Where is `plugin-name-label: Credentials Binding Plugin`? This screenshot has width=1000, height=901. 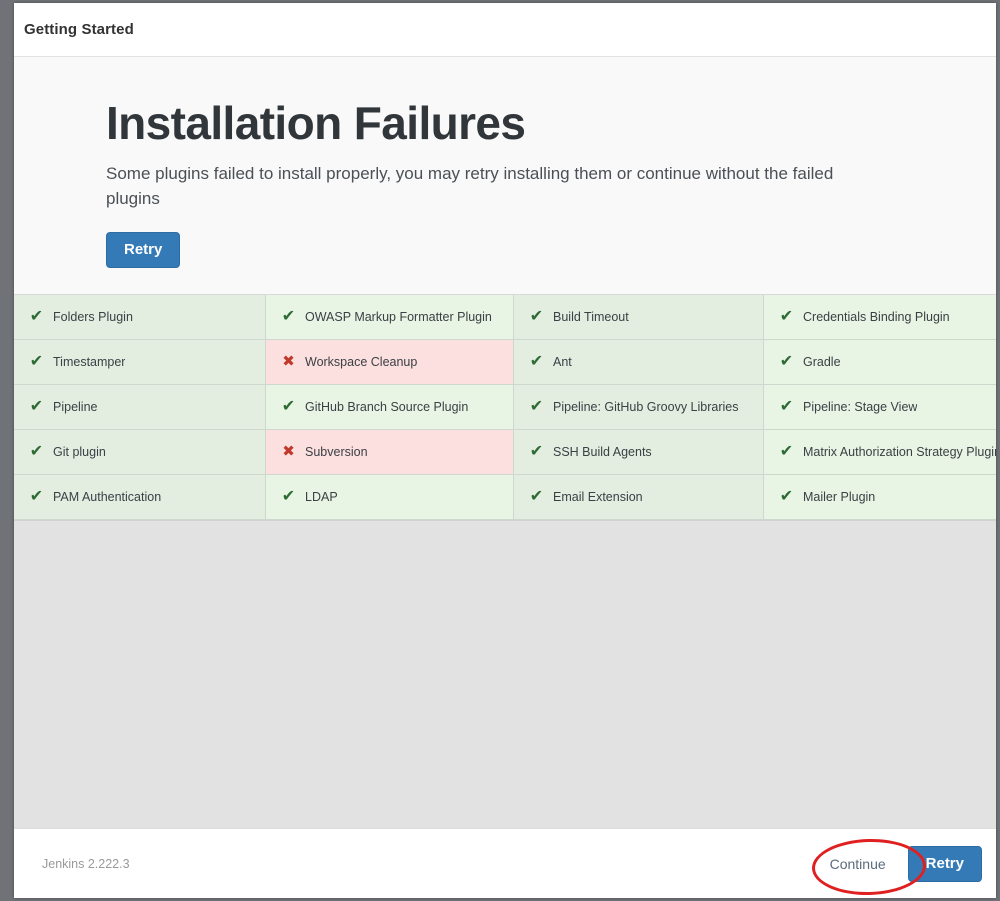
plugin-name-label: Credentials Binding Plugin is located at coordinates (876, 316).